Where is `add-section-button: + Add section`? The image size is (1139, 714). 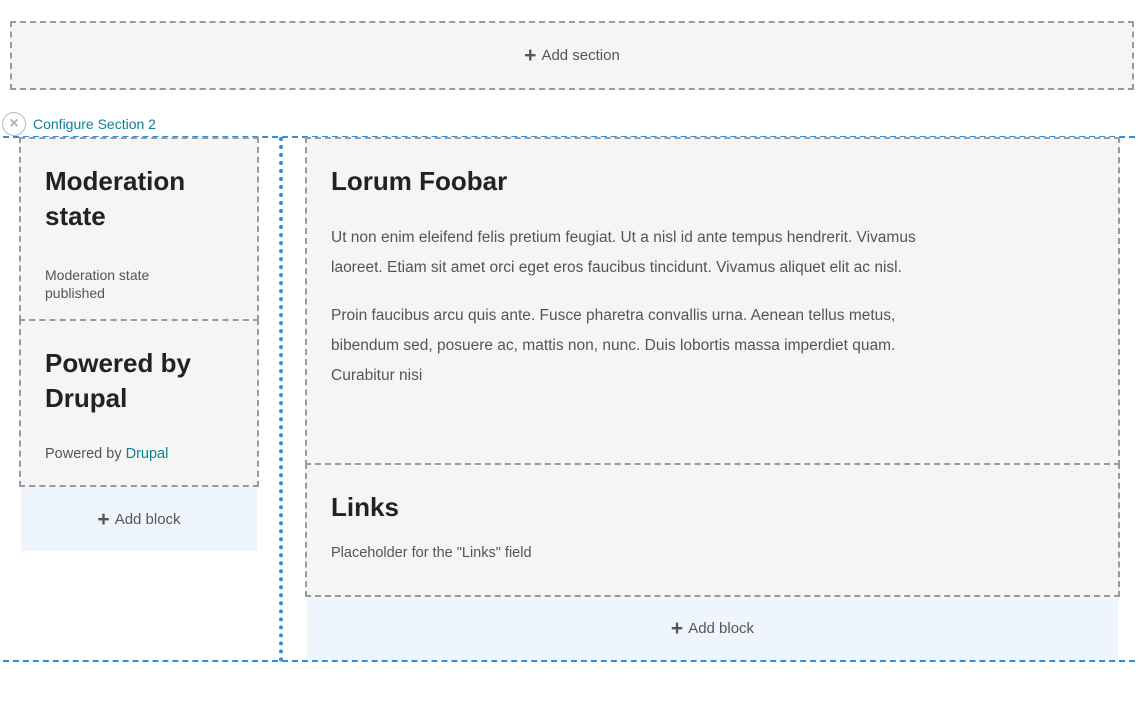
add-section-button: + Add section is located at coordinates (572, 55).